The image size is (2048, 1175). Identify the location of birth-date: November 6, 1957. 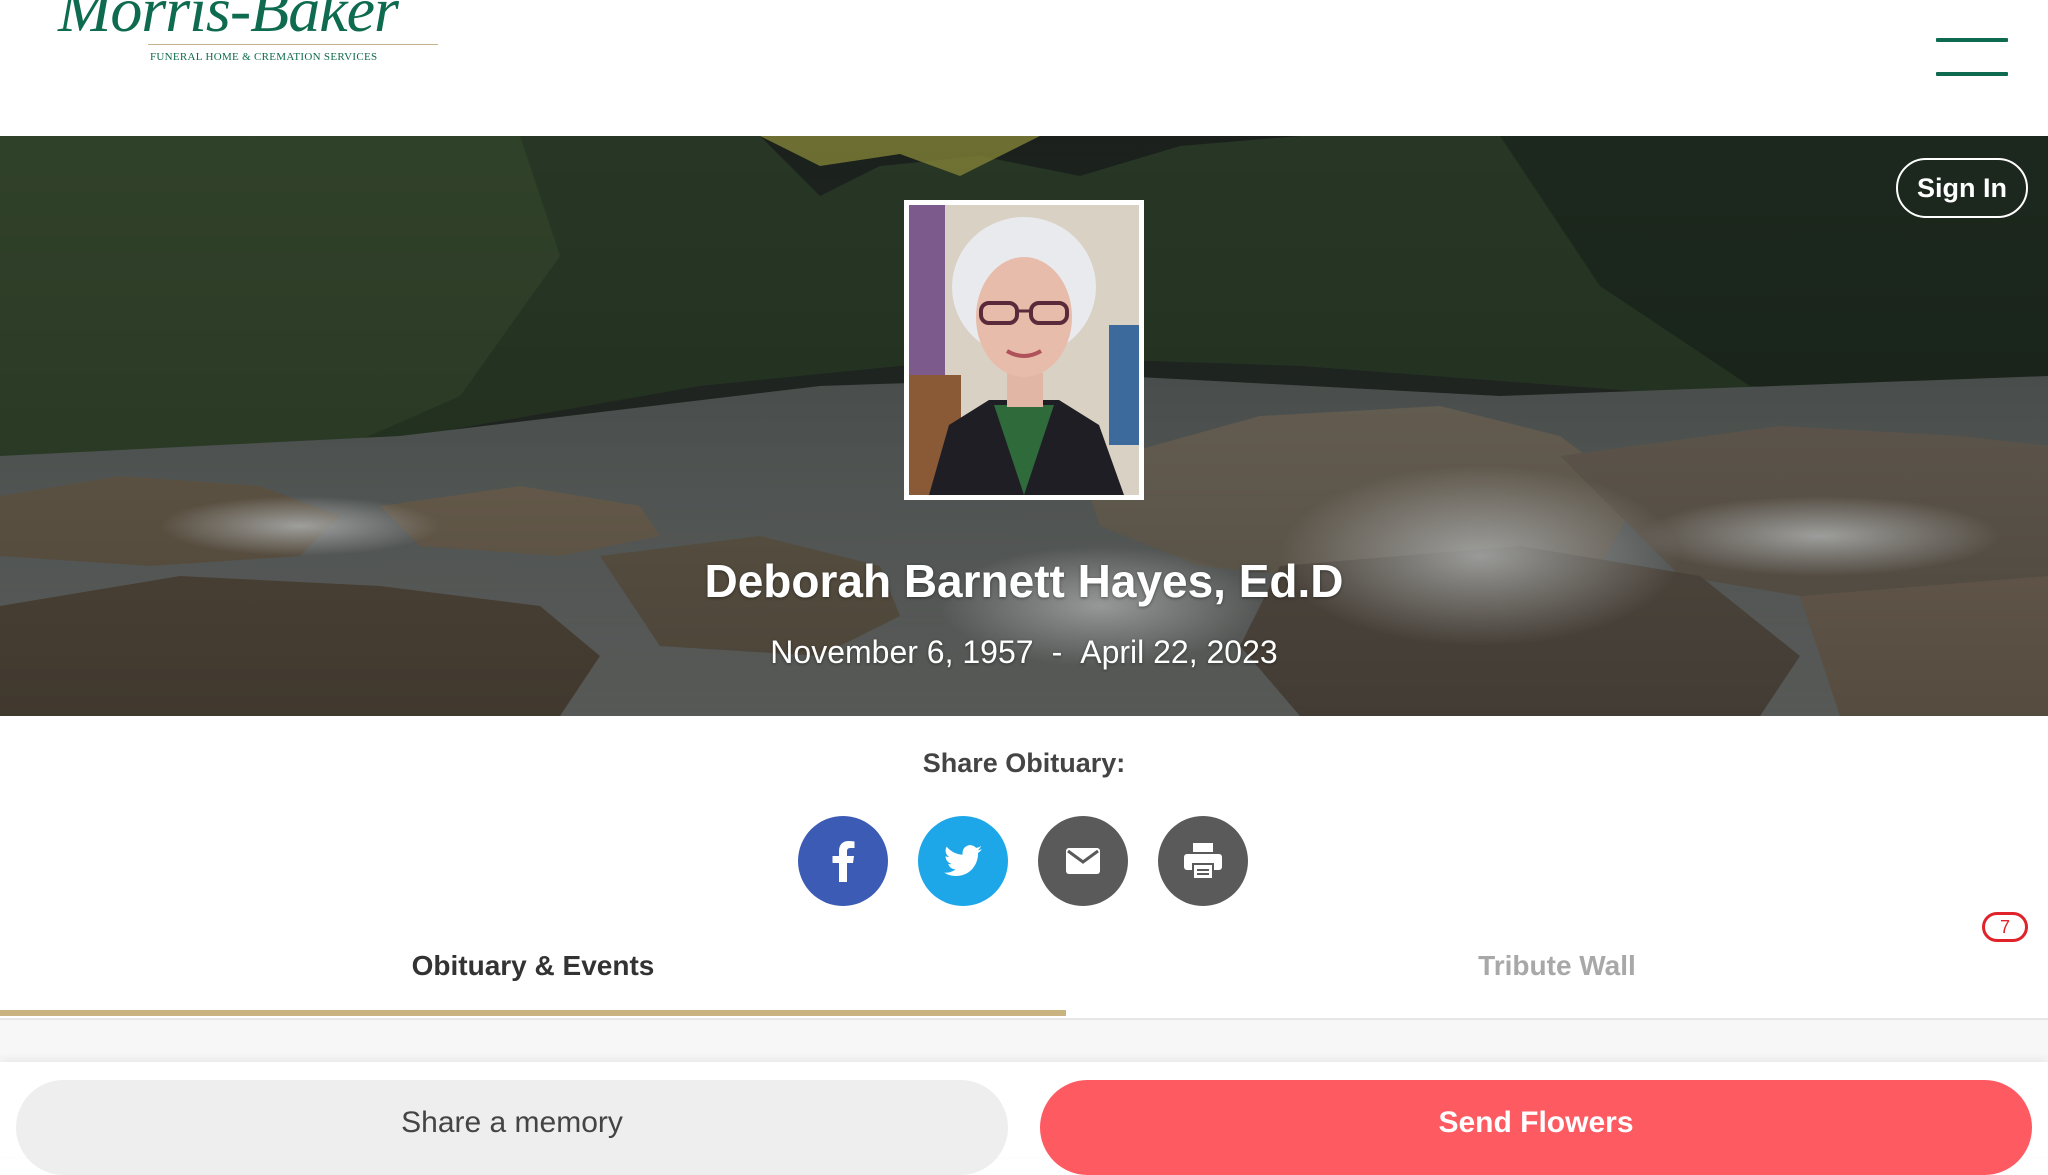
(902, 652).